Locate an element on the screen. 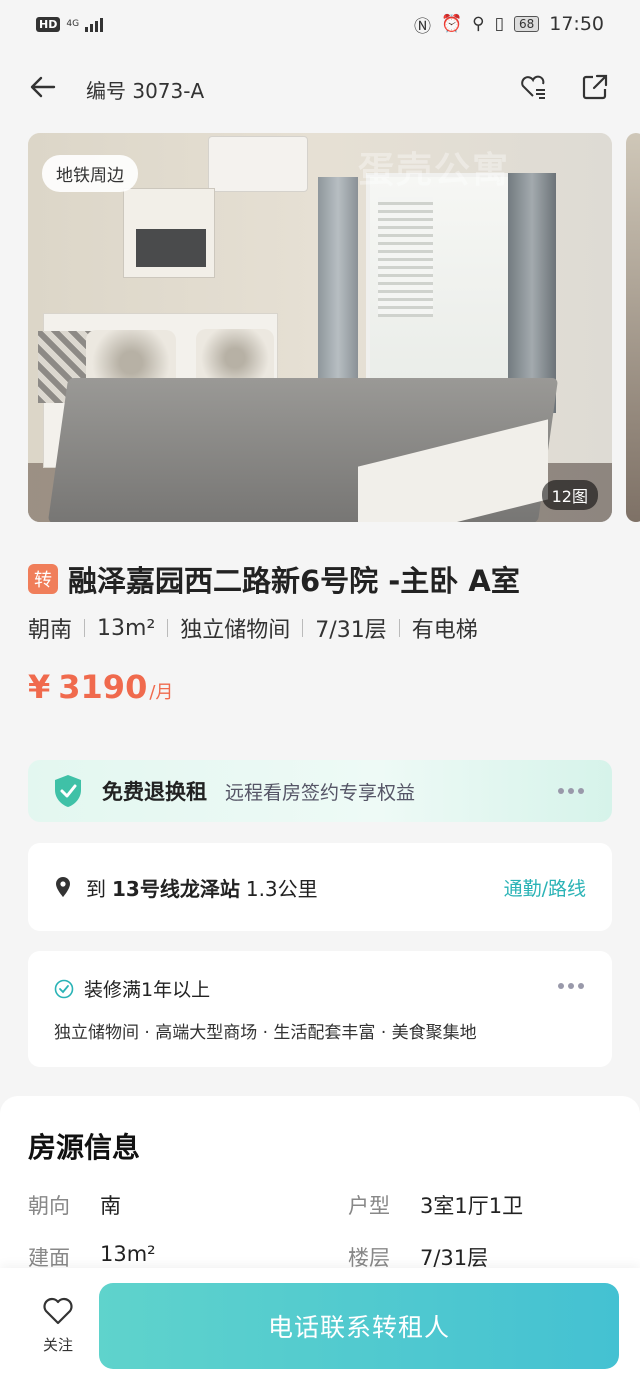  info-value: 3室1厅1卫 is located at coordinates (472, 1206).